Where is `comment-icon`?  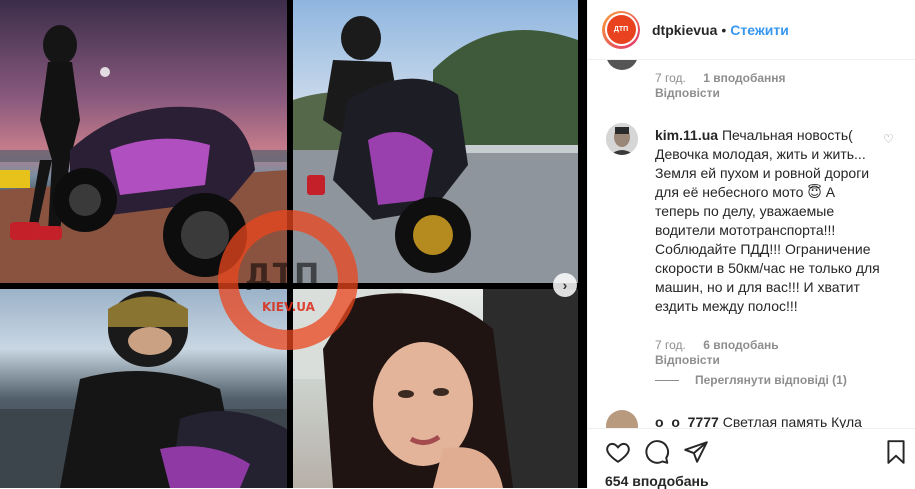 comment-icon is located at coordinates (657, 452).